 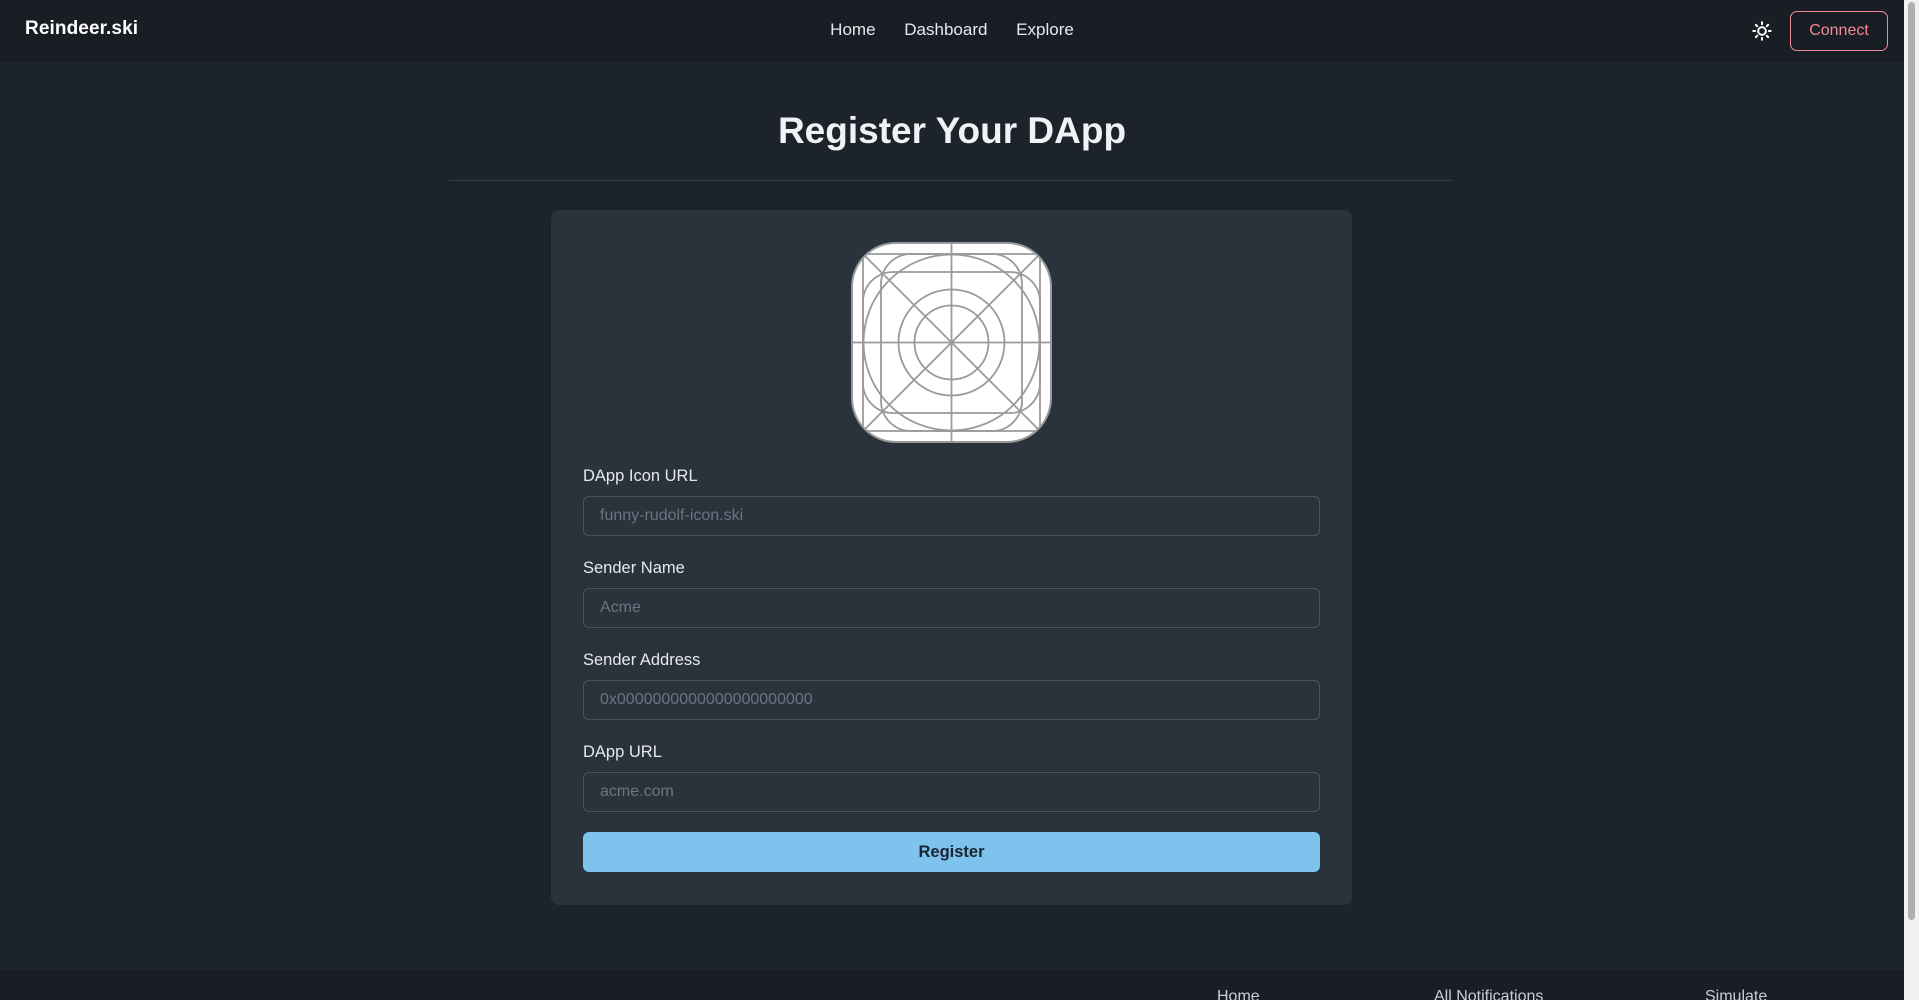 What do you see at coordinates (852, 29) in the screenshot?
I see `nav-link-home: Home` at bounding box center [852, 29].